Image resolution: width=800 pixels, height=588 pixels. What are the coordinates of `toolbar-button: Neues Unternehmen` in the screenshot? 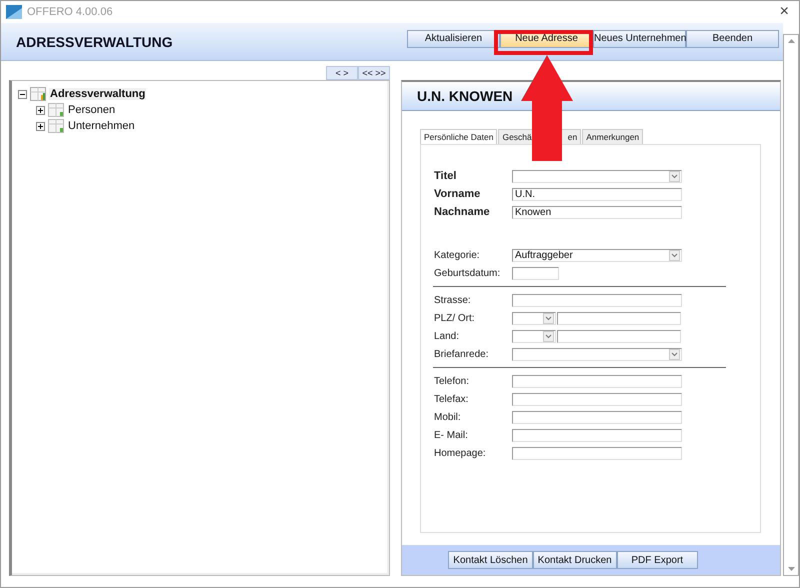 It's located at (639, 39).